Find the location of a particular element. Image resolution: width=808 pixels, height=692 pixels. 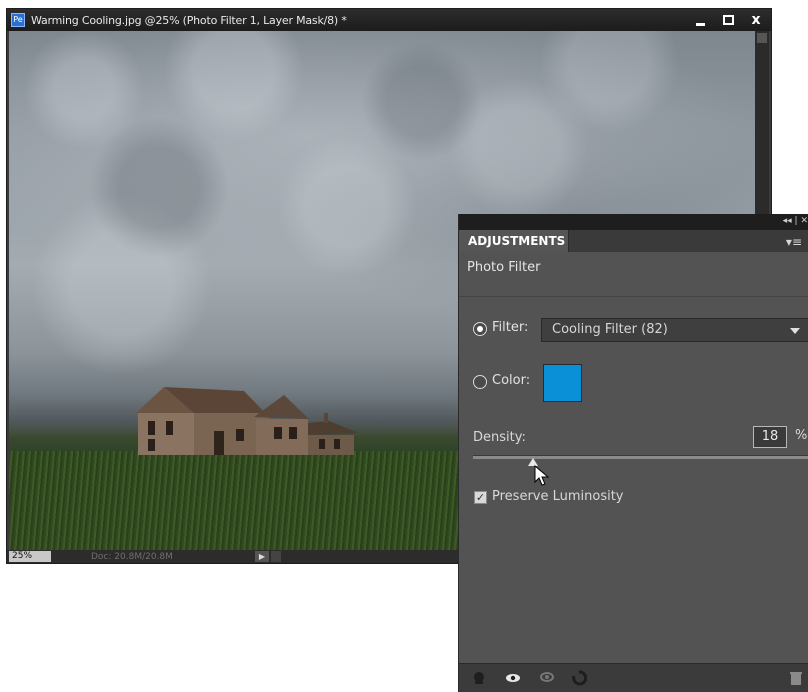

clip-to-layer-icon is located at coordinates (479, 678).